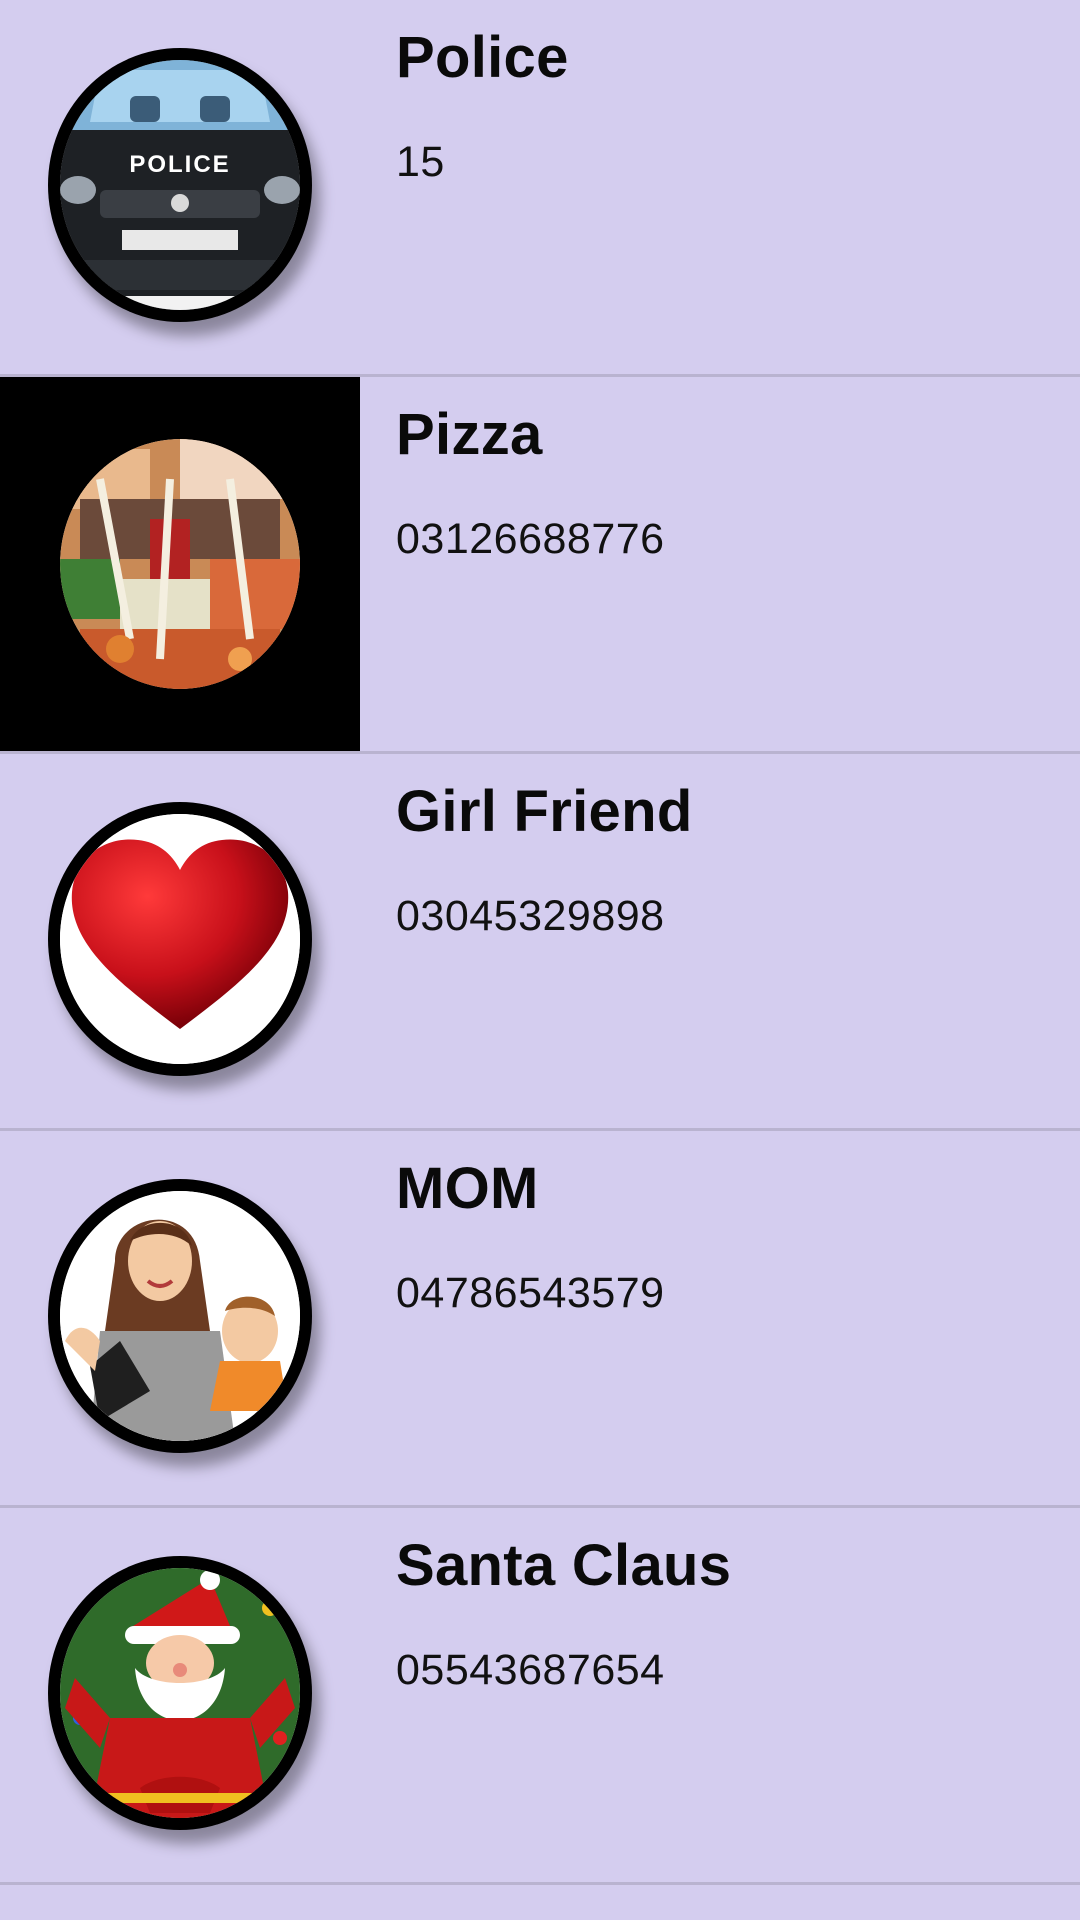 Image resolution: width=1080 pixels, height=1920 pixels. I want to click on contact-thumb: POLICE, so click(180, 187).